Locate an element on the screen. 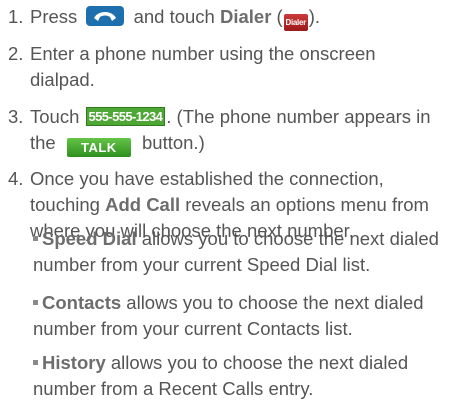 Image resolution: width=471 pixels, height=402 pixels. add-call-label: Add Call is located at coordinates (143, 204).